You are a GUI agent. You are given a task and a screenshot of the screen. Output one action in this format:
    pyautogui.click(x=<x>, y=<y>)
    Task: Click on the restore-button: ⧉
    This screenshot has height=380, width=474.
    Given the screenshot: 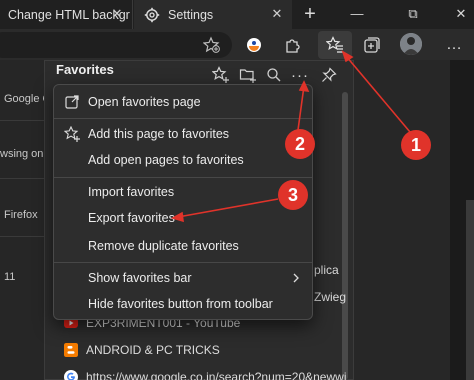 What is the action you would take?
    pyautogui.click(x=413, y=14)
    